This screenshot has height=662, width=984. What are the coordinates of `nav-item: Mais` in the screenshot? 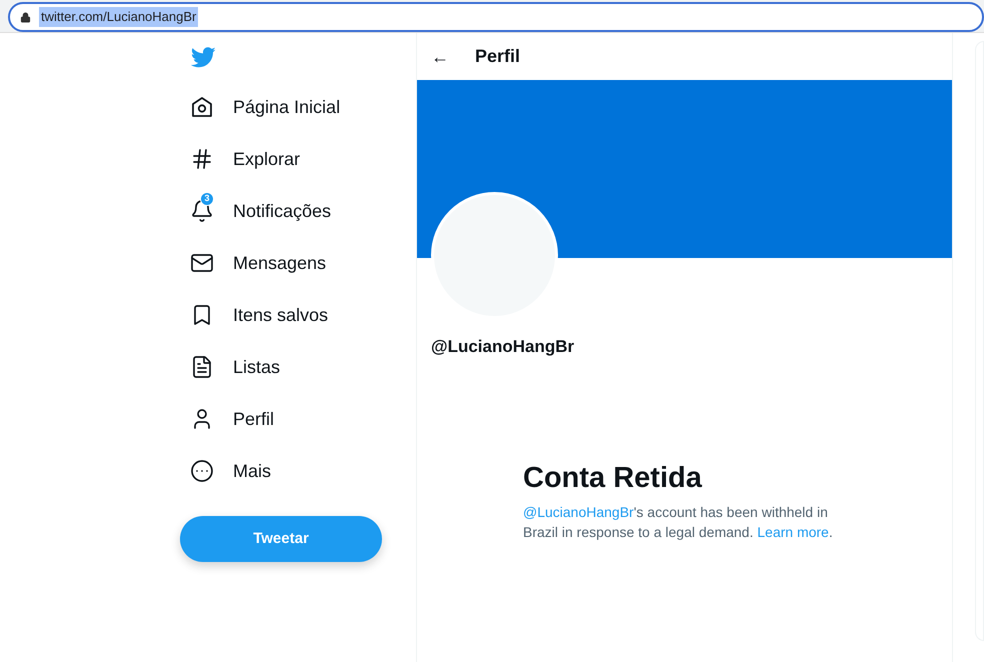 It's located at (232, 471).